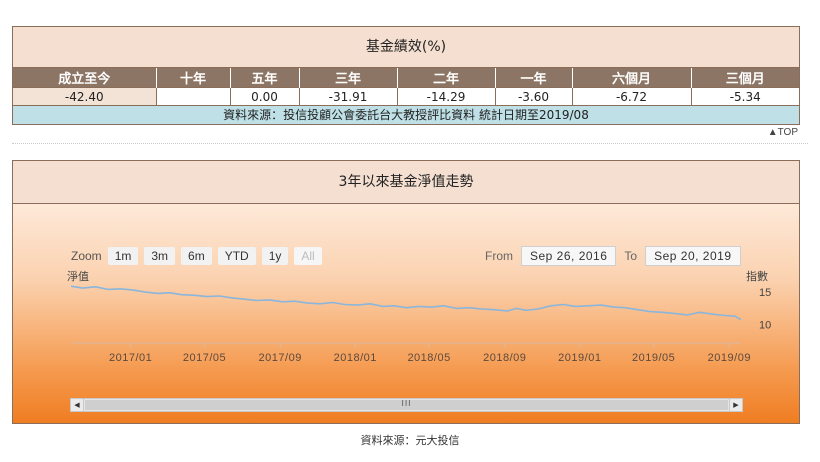 The width and height of the screenshot is (820, 462). Describe the element at coordinates (745, 78) in the screenshot. I see `header-3-months: 三個月` at that location.